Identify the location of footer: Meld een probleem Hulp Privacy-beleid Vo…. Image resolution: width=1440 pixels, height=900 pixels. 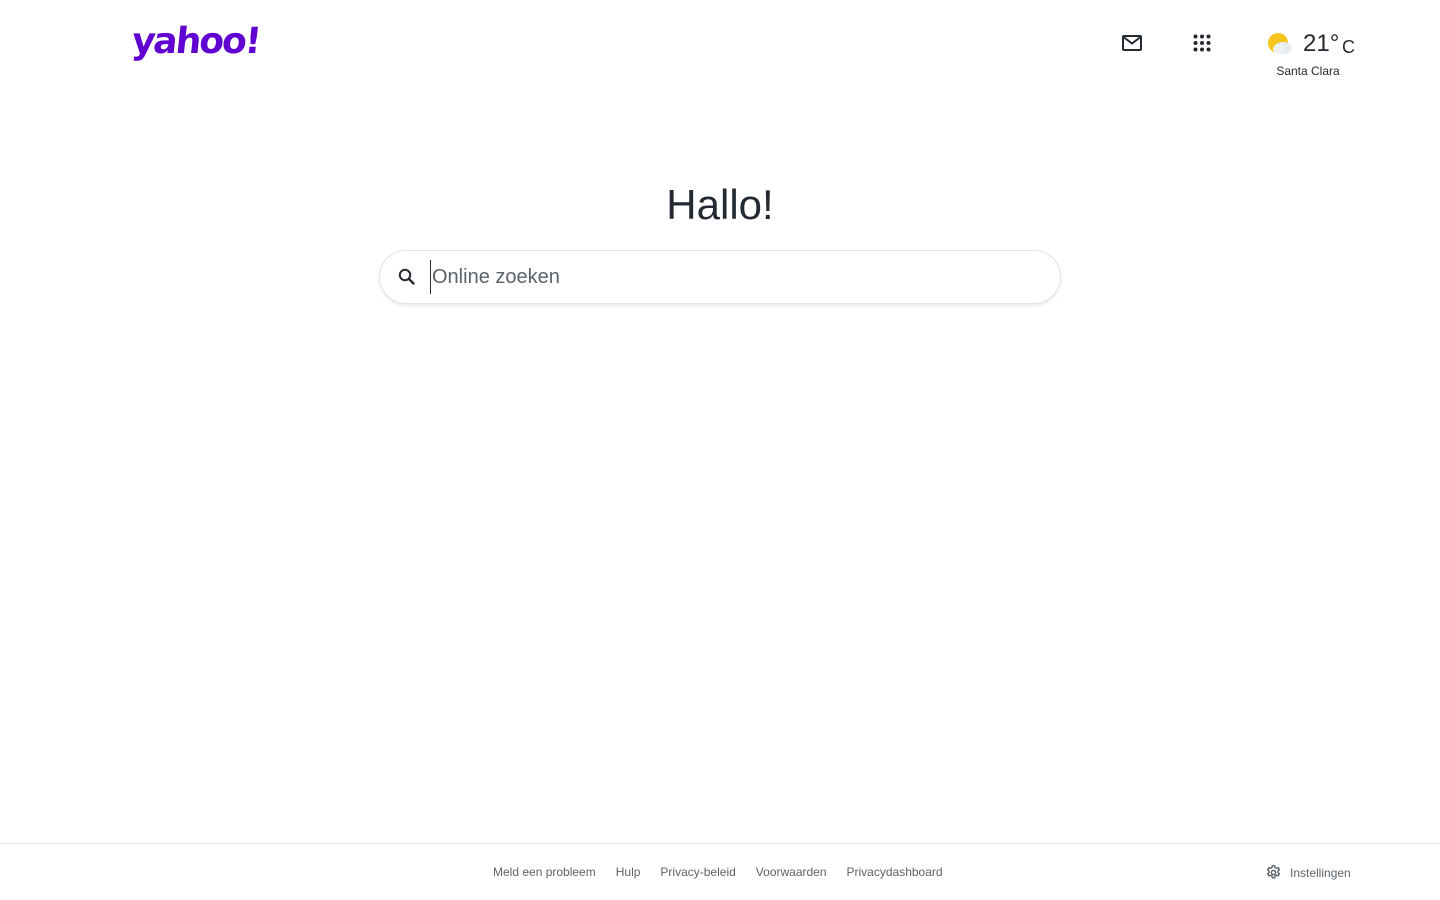
(720, 871).